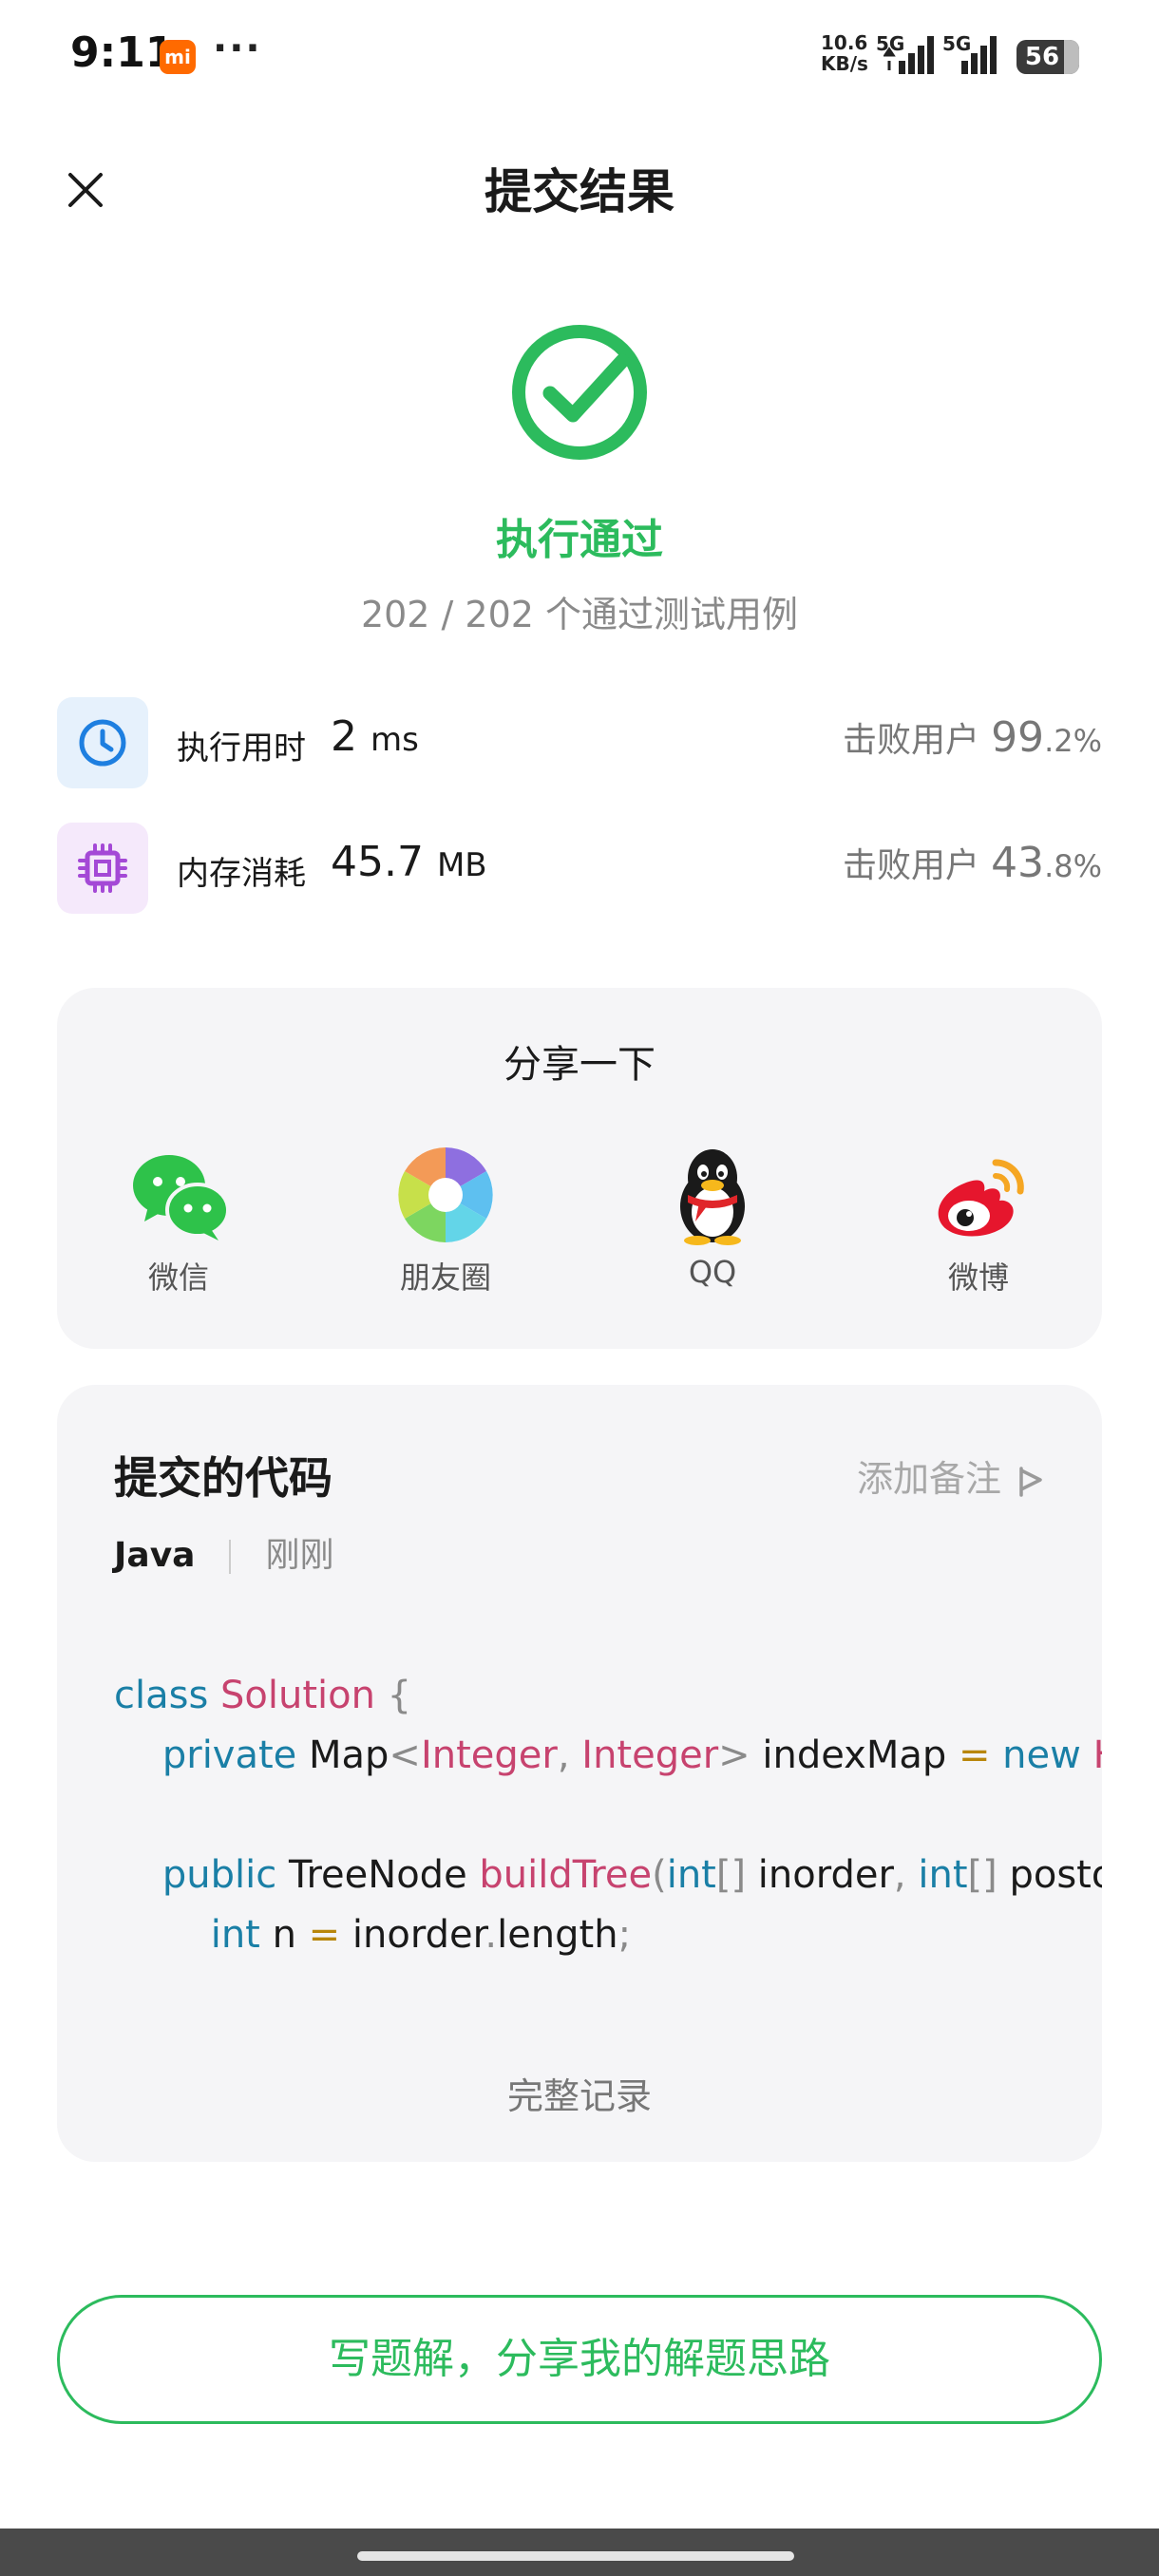 Image resolution: width=1159 pixels, height=2576 pixels. Describe the element at coordinates (223, 1478) in the screenshot. I see `code-title: 提交的代码` at that location.